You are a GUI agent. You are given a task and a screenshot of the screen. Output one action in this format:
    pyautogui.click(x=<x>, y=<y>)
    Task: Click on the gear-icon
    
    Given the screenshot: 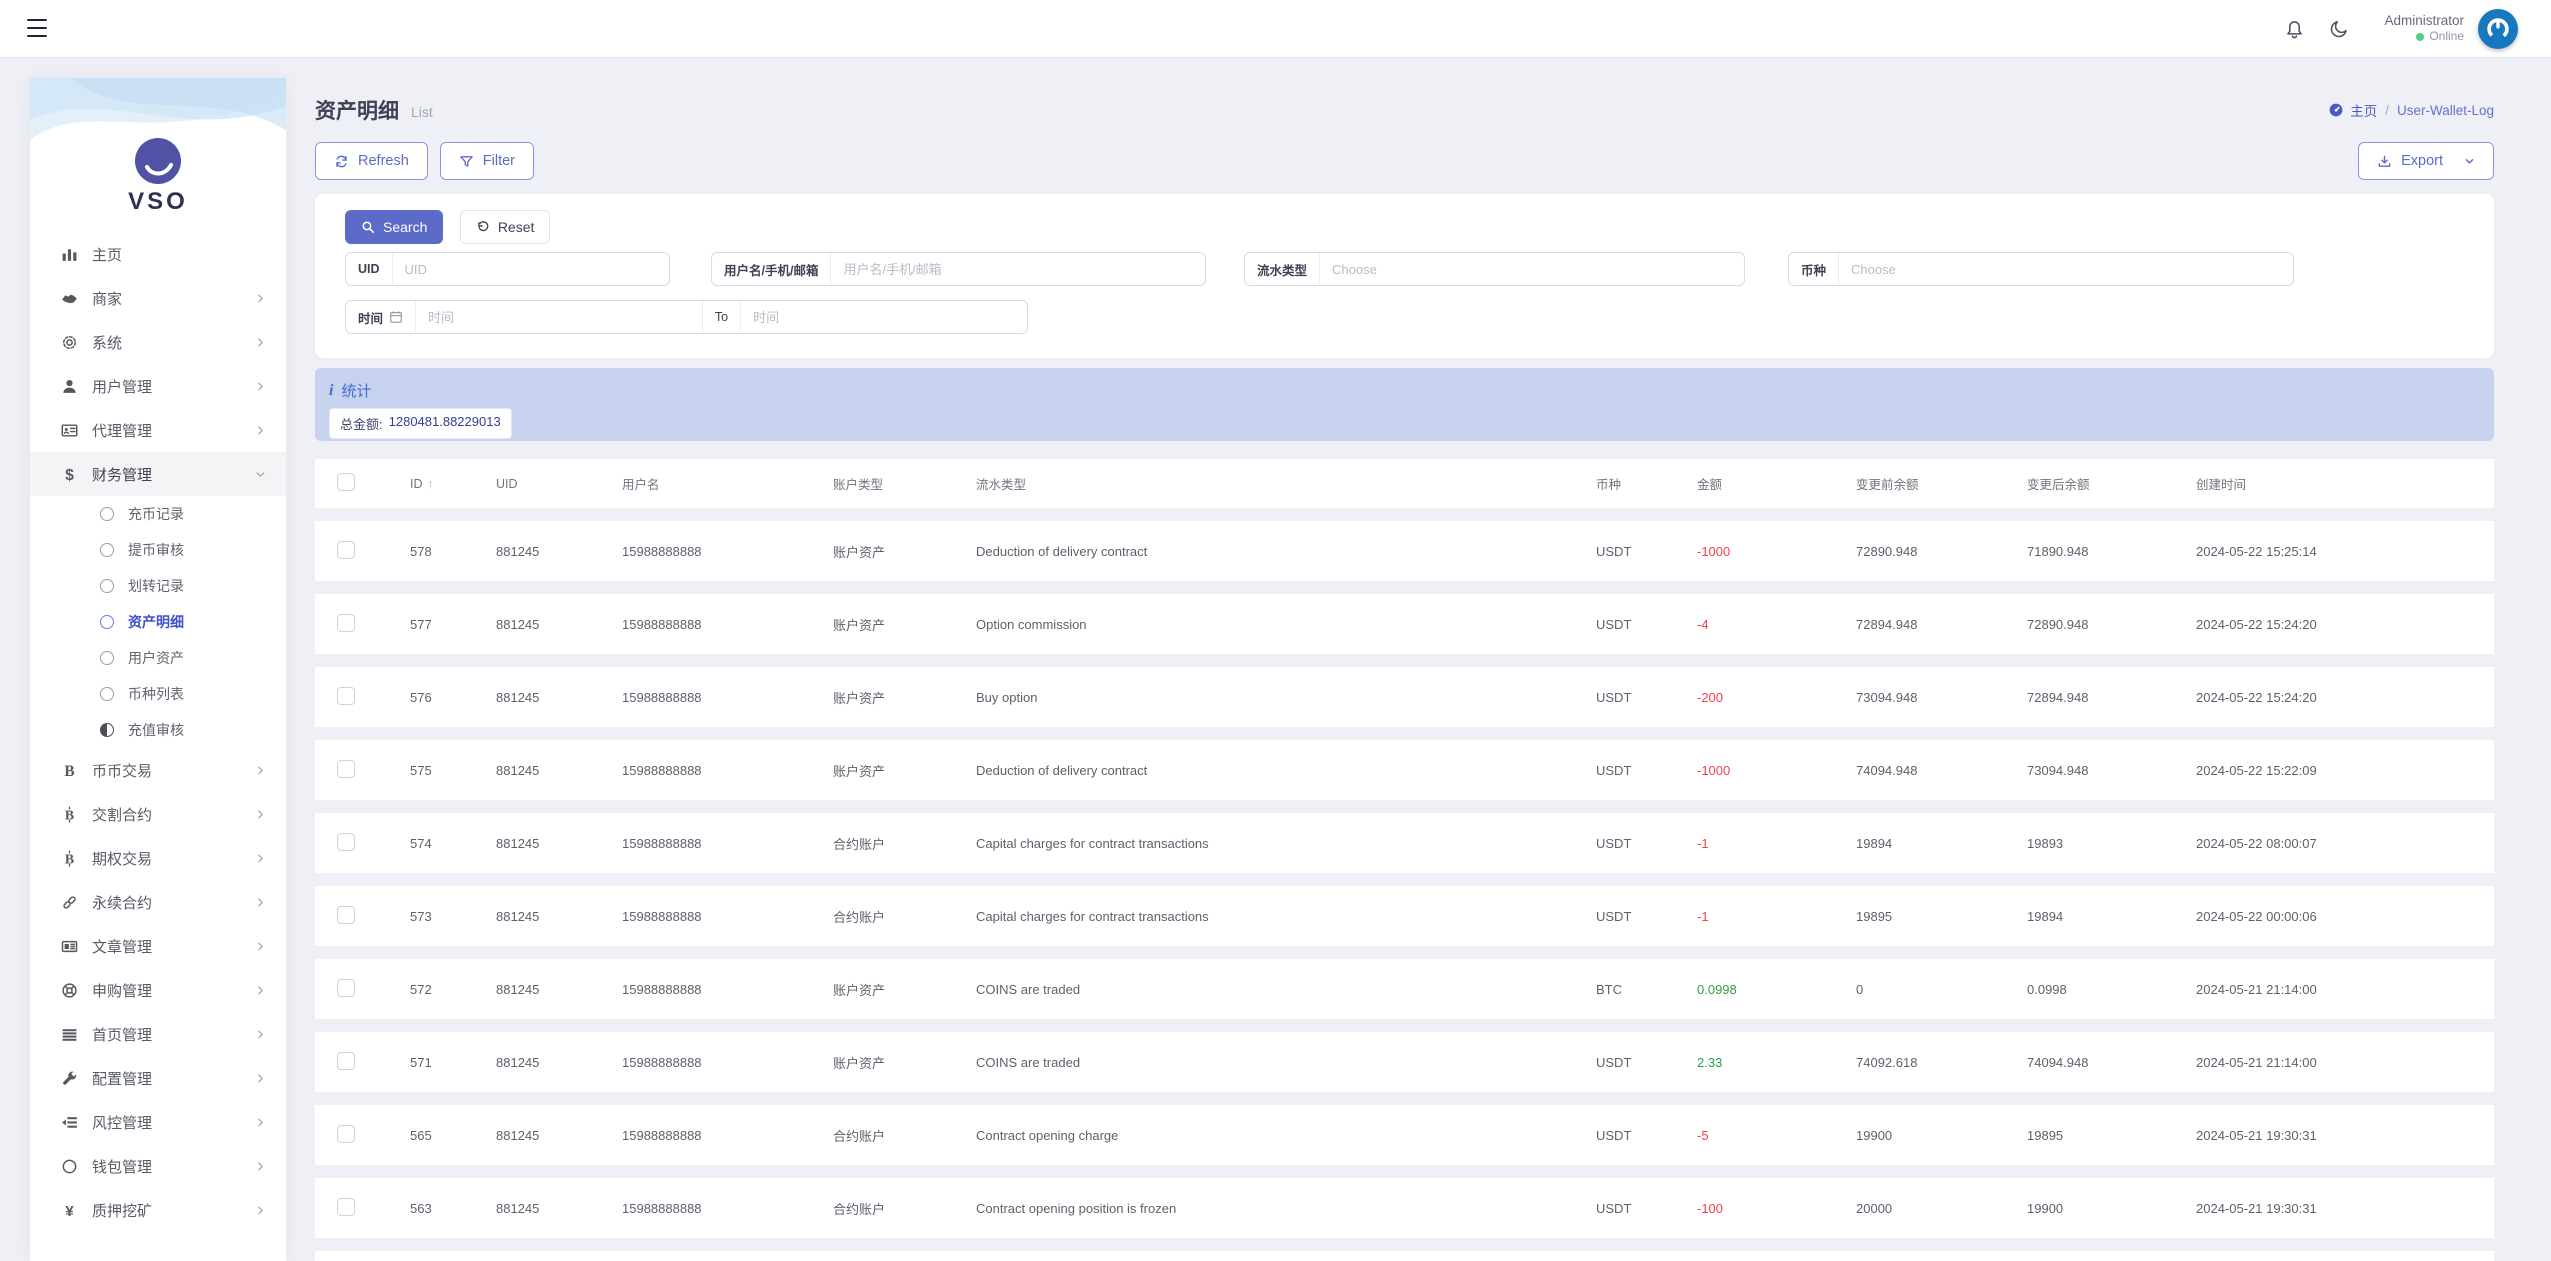 What is the action you would take?
    pyautogui.click(x=69, y=342)
    